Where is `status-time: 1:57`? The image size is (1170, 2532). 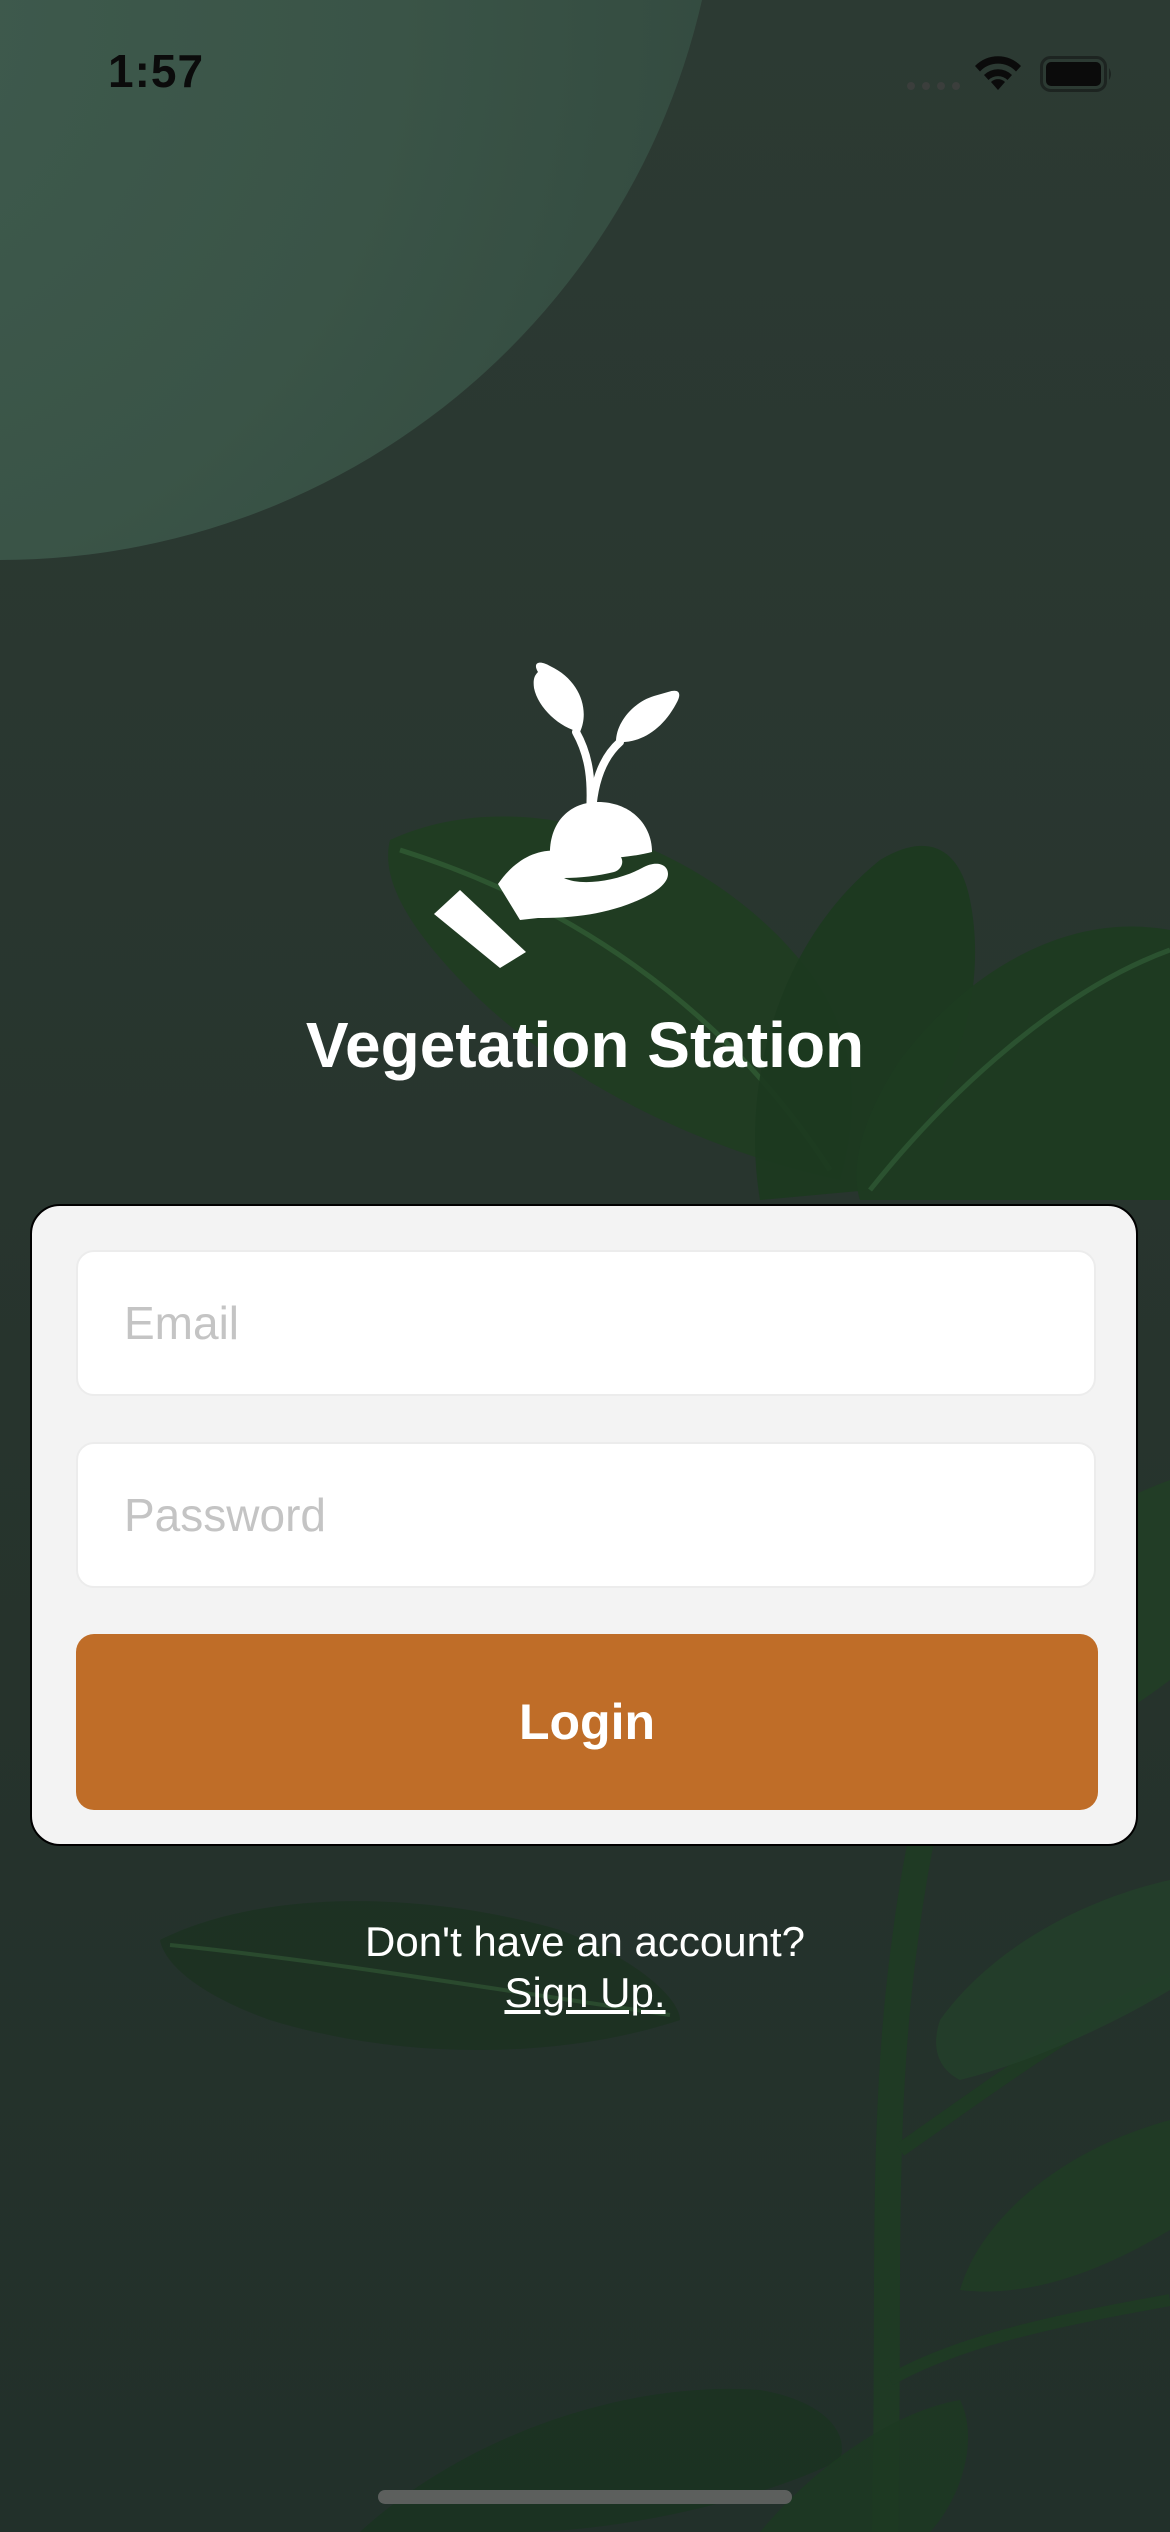 status-time: 1:57 is located at coordinates (156, 71).